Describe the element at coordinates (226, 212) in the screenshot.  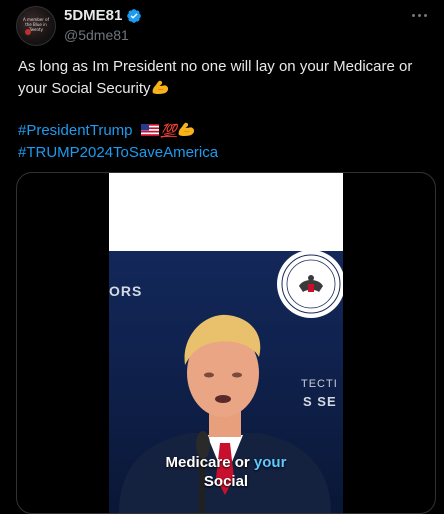
I see `video-letterbox-top` at that location.